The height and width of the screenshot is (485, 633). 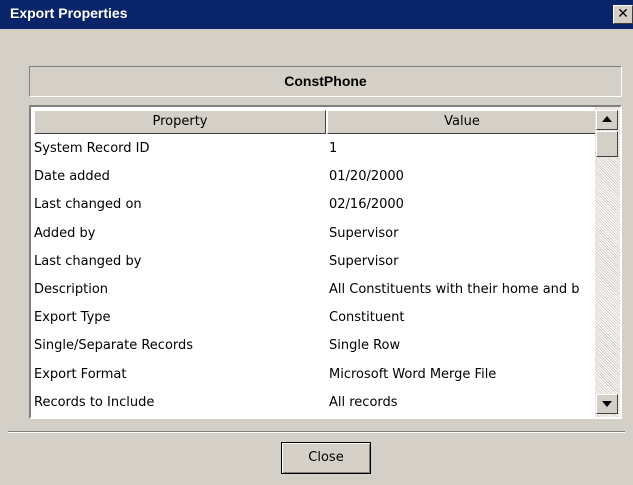 What do you see at coordinates (313, 346) in the screenshot?
I see `table-row: Single/Separate Records Single Row` at bounding box center [313, 346].